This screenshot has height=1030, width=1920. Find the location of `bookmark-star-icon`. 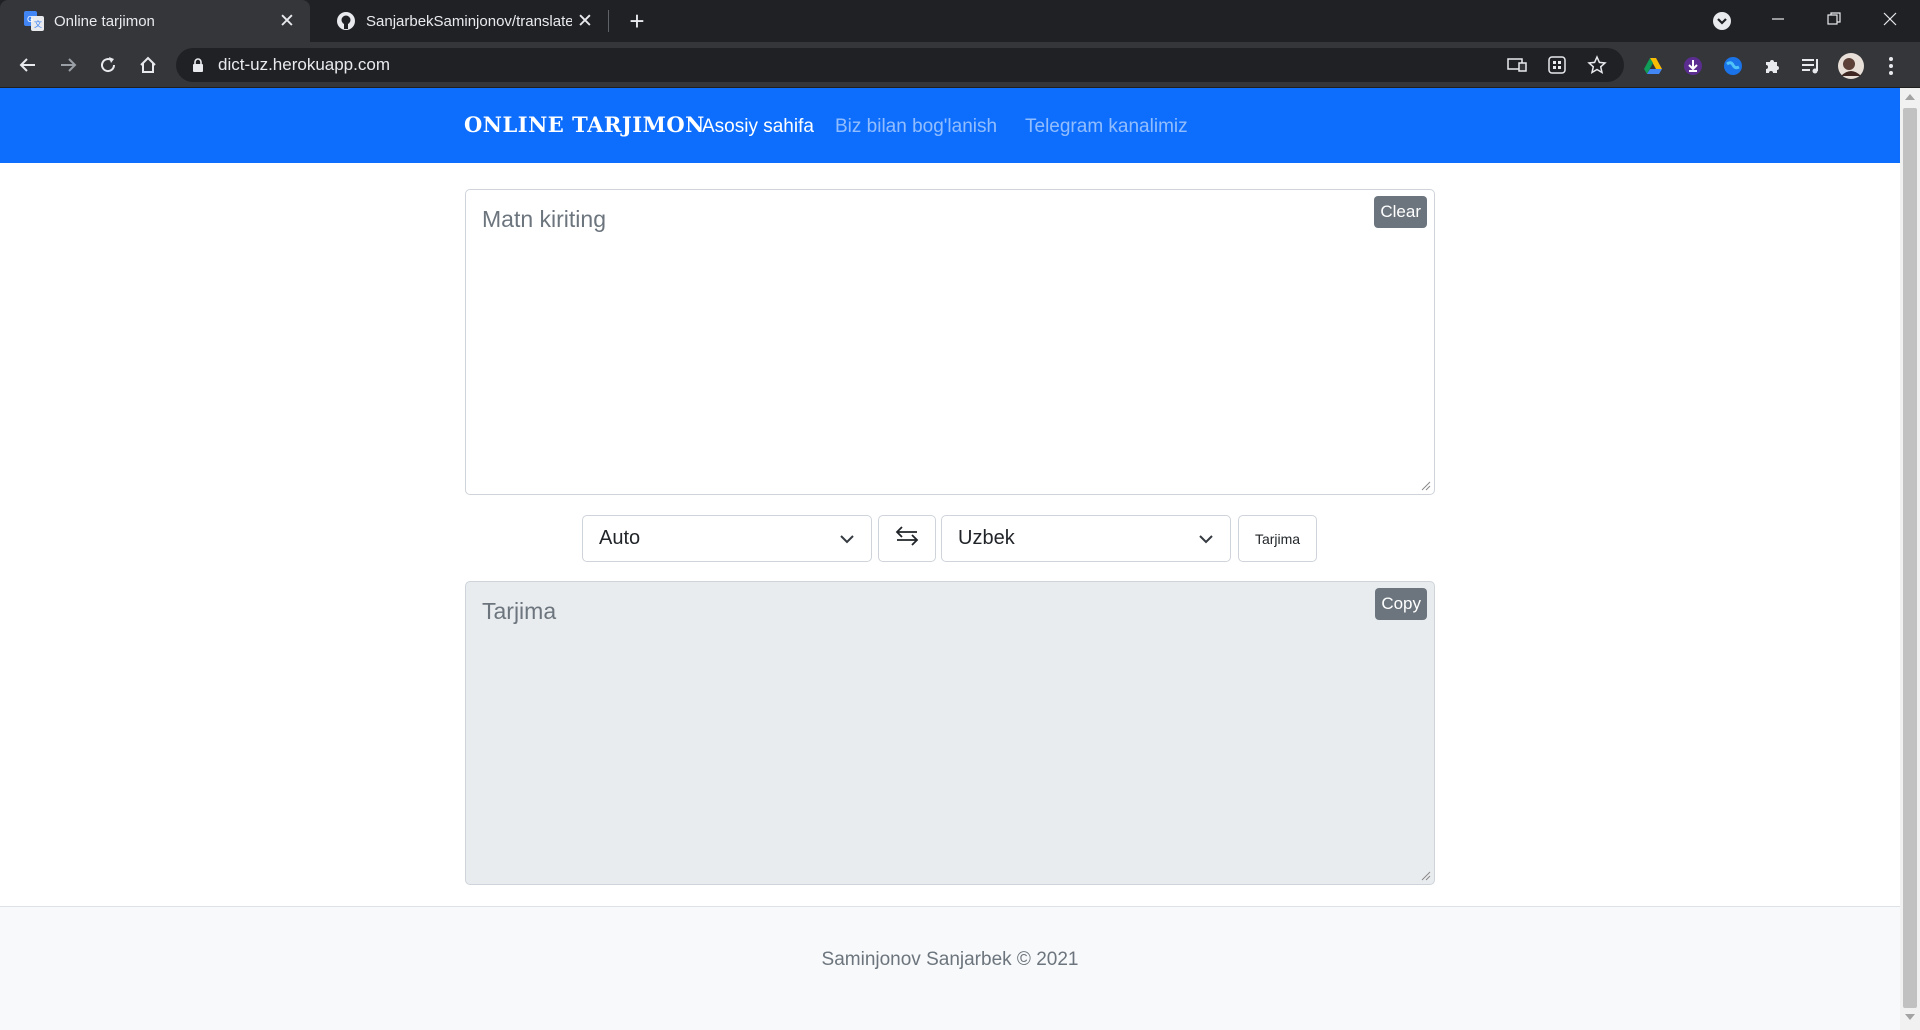

bookmark-star-icon is located at coordinates (1597, 65).